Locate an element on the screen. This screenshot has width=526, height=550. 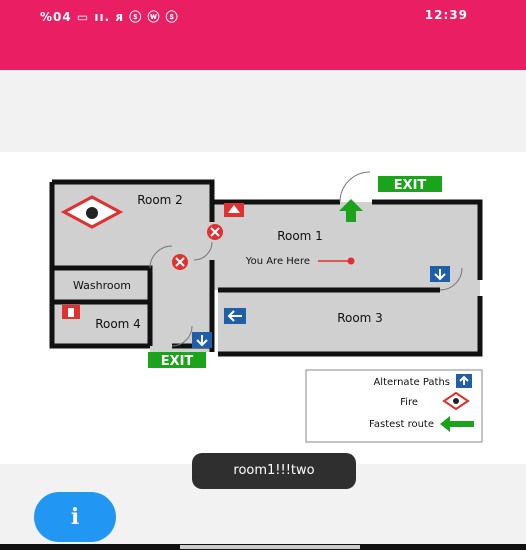
home-indicator is located at coordinates (270, 547).